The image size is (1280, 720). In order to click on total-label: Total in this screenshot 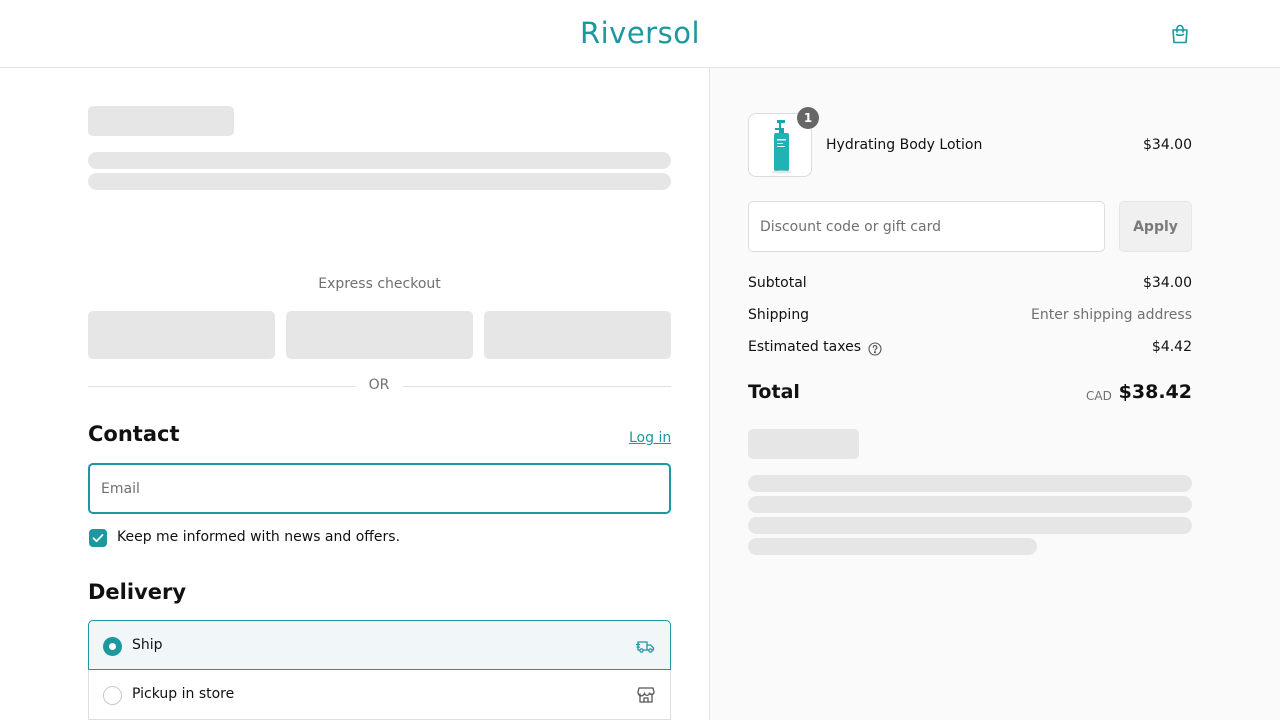, I will do `click(774, 392)`.